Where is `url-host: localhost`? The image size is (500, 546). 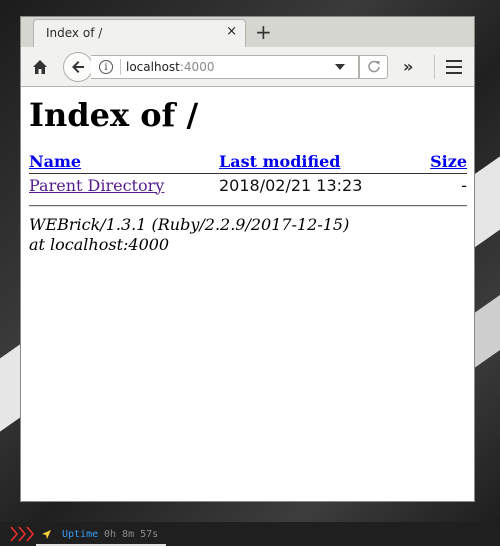
url-host: localhost is located at coordinates (153, 67).